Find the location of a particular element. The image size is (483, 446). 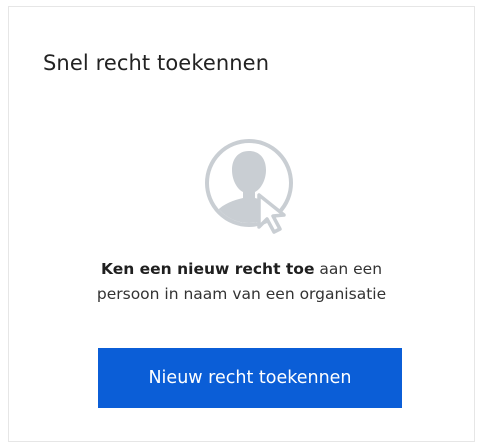

card-title: Snel recht toekennen is located at coordinates (156, 63).